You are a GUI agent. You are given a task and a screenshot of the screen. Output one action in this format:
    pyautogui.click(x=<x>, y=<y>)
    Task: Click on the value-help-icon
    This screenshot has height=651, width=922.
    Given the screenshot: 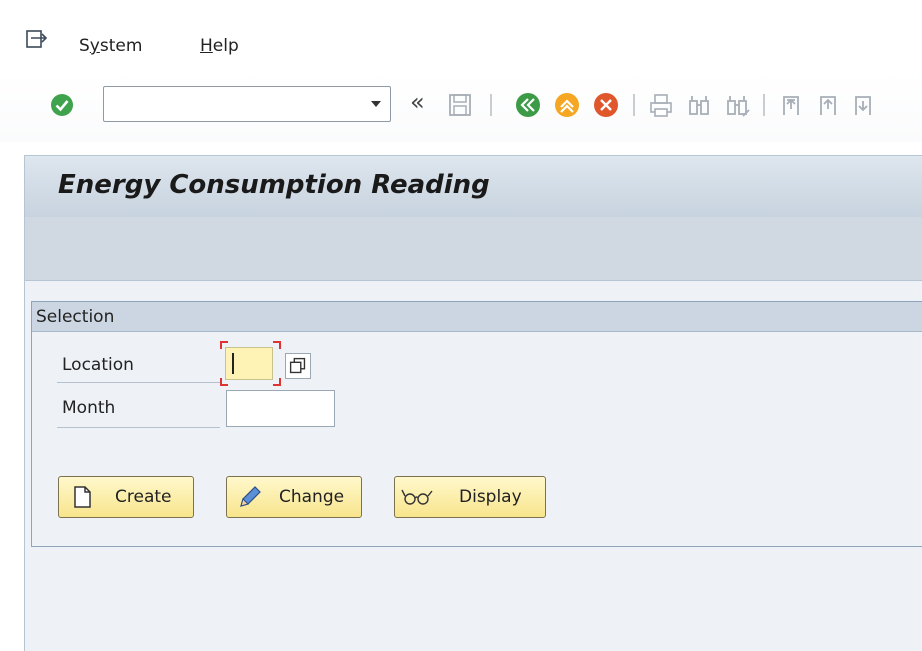 What is the action you would take?
    pyautogui.click(x=298, y=366)
    